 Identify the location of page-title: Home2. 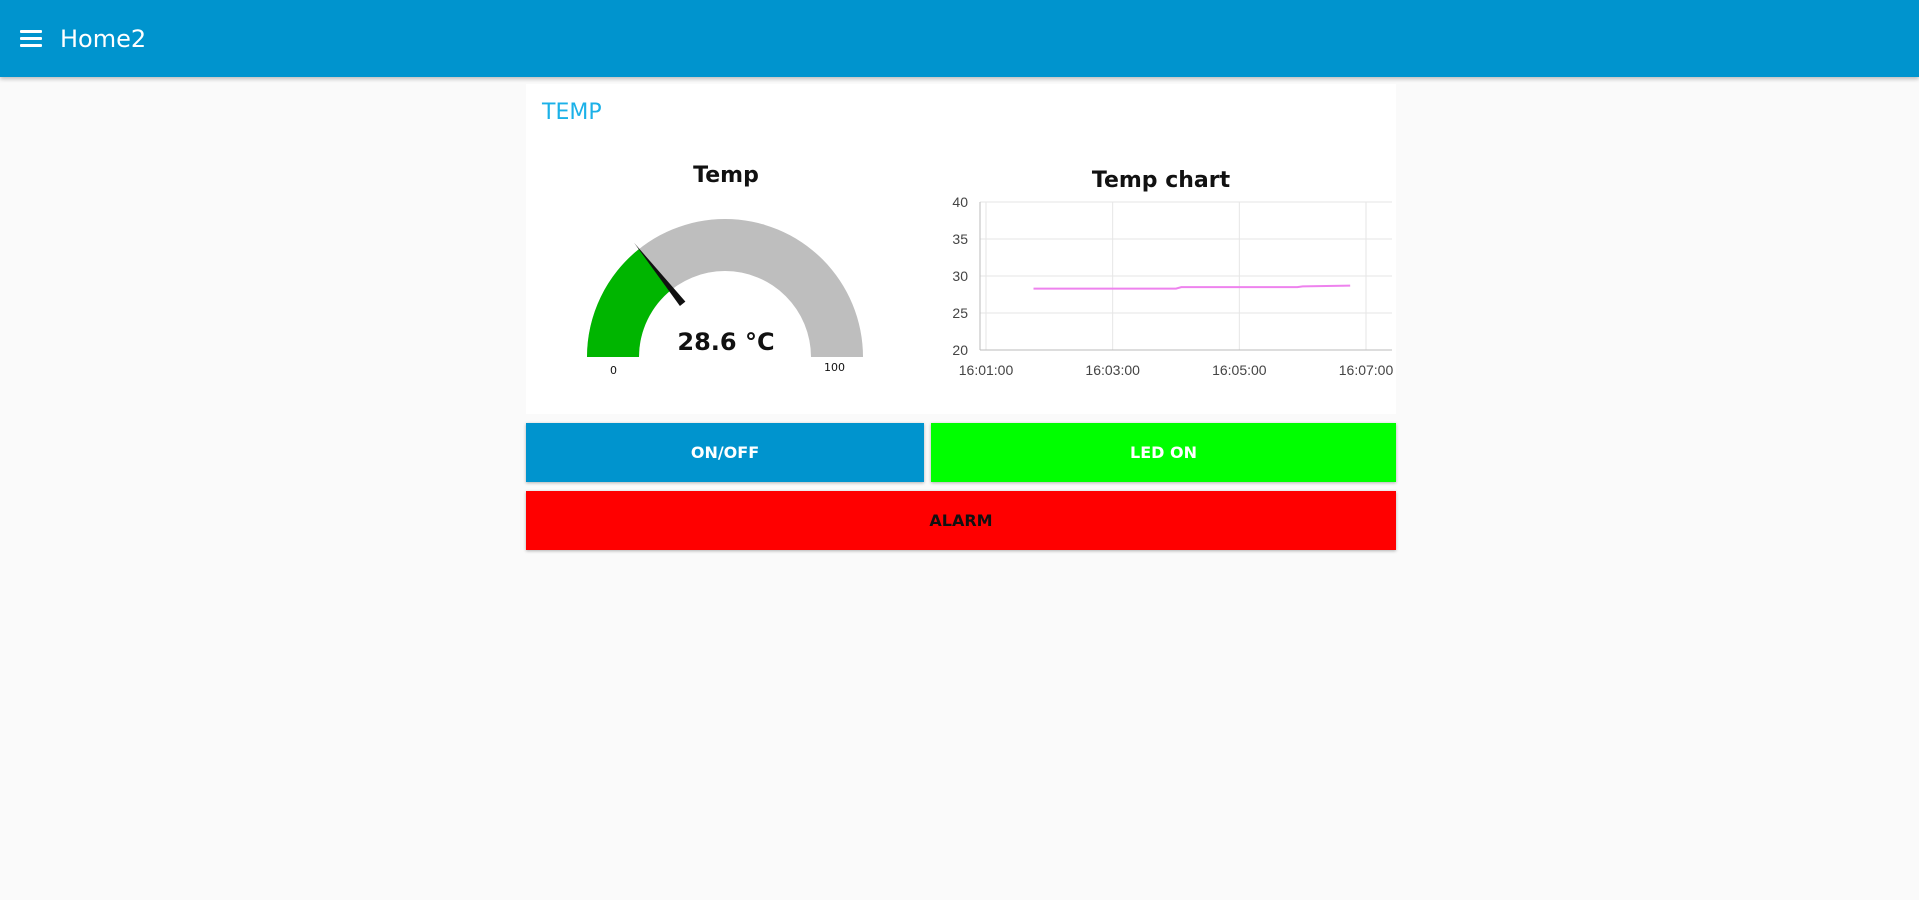
(103, 38).